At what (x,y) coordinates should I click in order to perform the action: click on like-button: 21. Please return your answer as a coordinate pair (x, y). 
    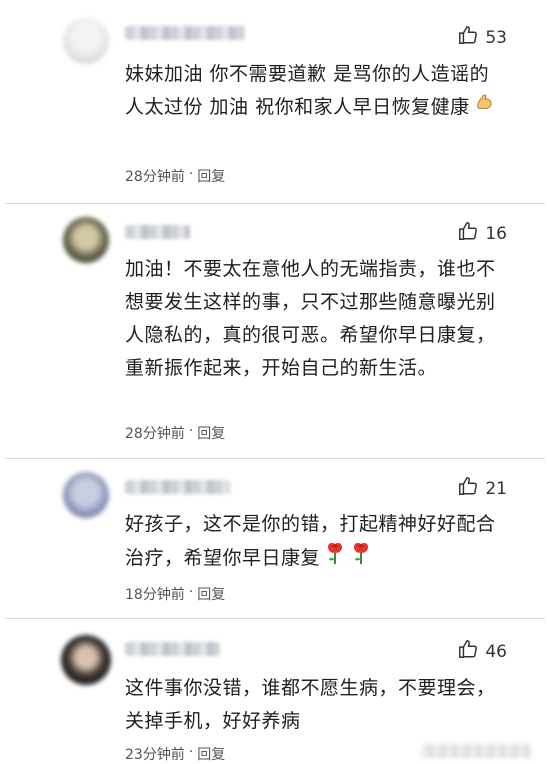
    Looking at the image, I should click on (482, 488).